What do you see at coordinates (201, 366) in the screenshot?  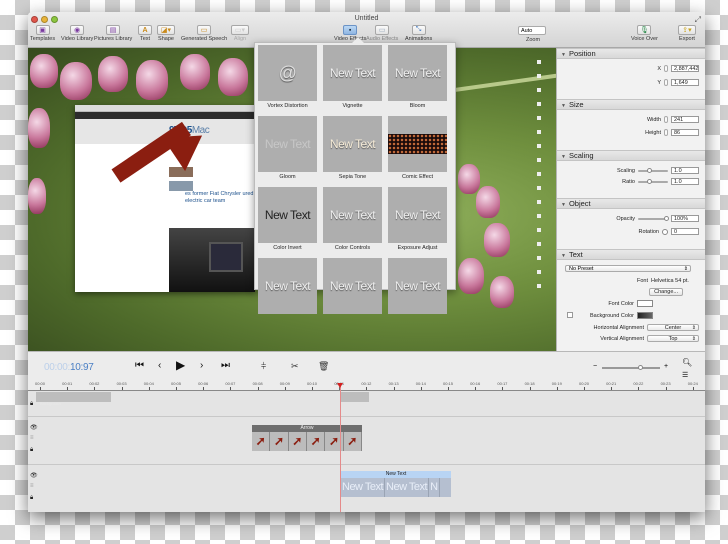 I see `step-forward-icon: ›` at bounding box center [201, 366].